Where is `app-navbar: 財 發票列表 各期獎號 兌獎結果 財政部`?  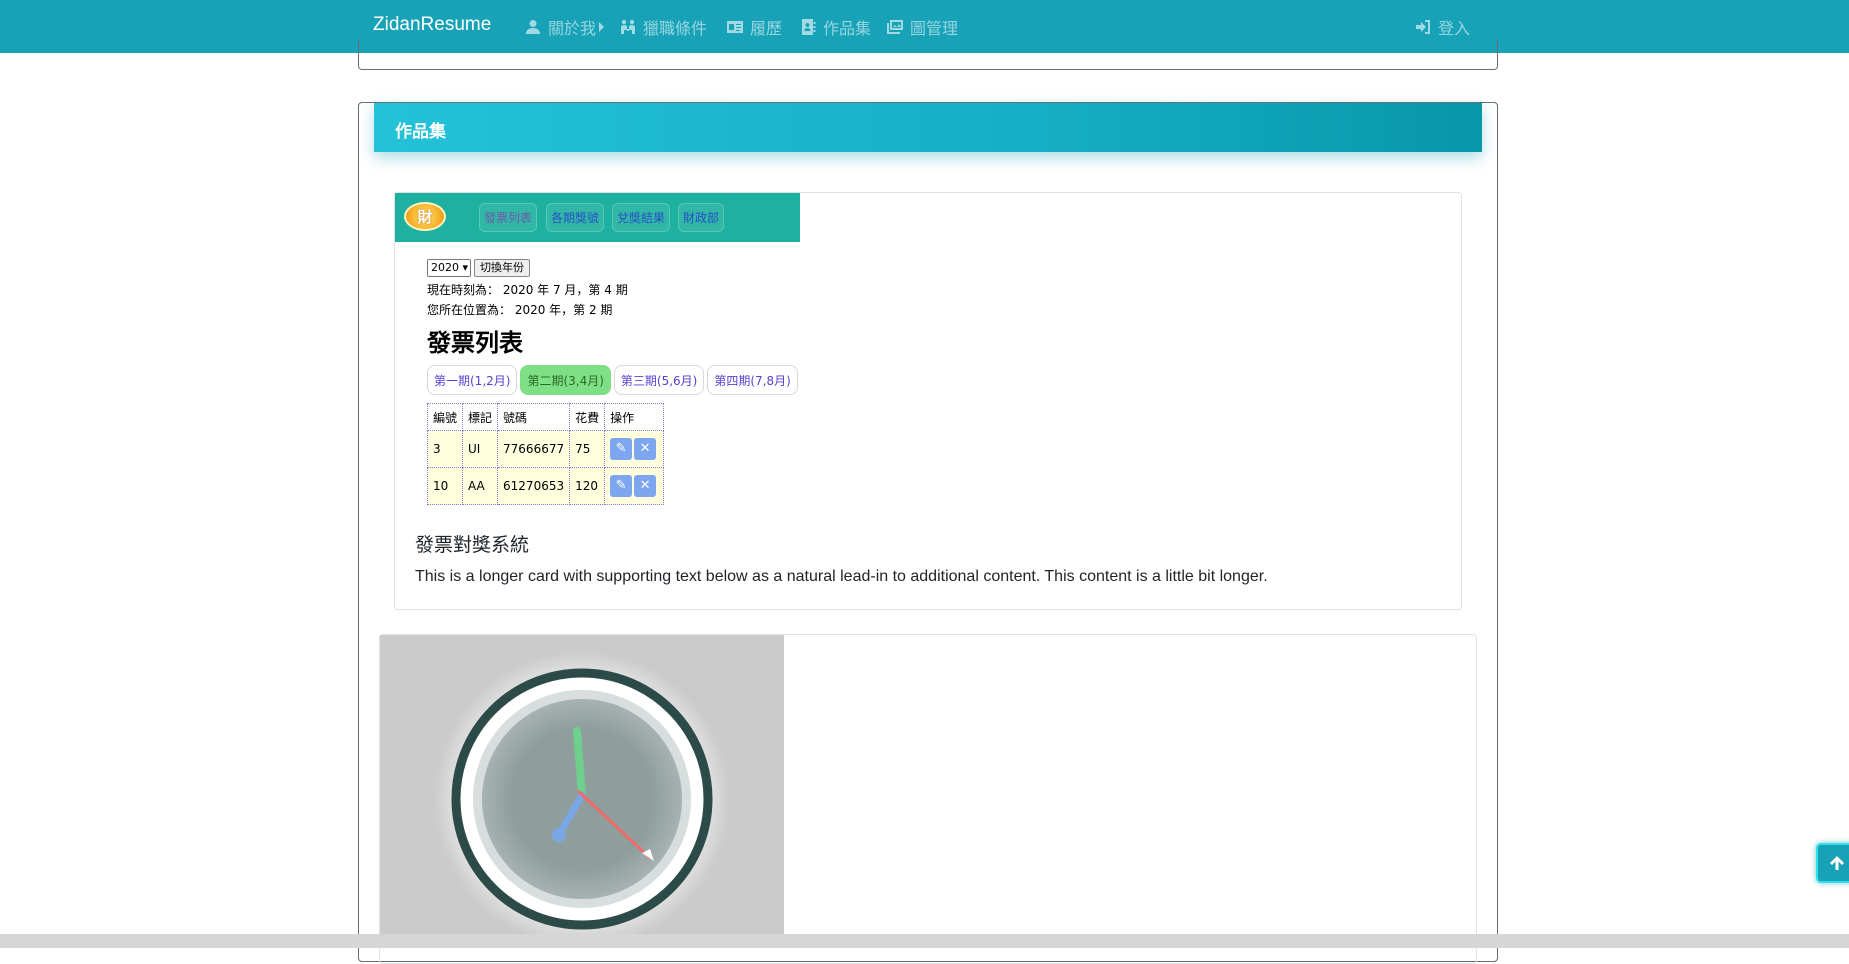
app-navbar: 財 發票列表 各期獎號 兌獎結果 財政部 is located at coordinates (597, 217).